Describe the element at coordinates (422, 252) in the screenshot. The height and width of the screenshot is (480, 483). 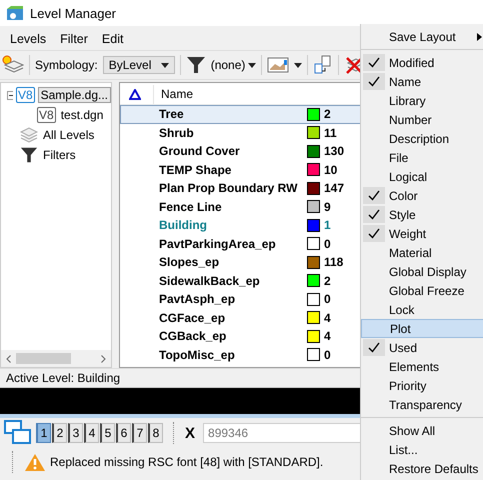
I see `menu-item: Material` at that location.